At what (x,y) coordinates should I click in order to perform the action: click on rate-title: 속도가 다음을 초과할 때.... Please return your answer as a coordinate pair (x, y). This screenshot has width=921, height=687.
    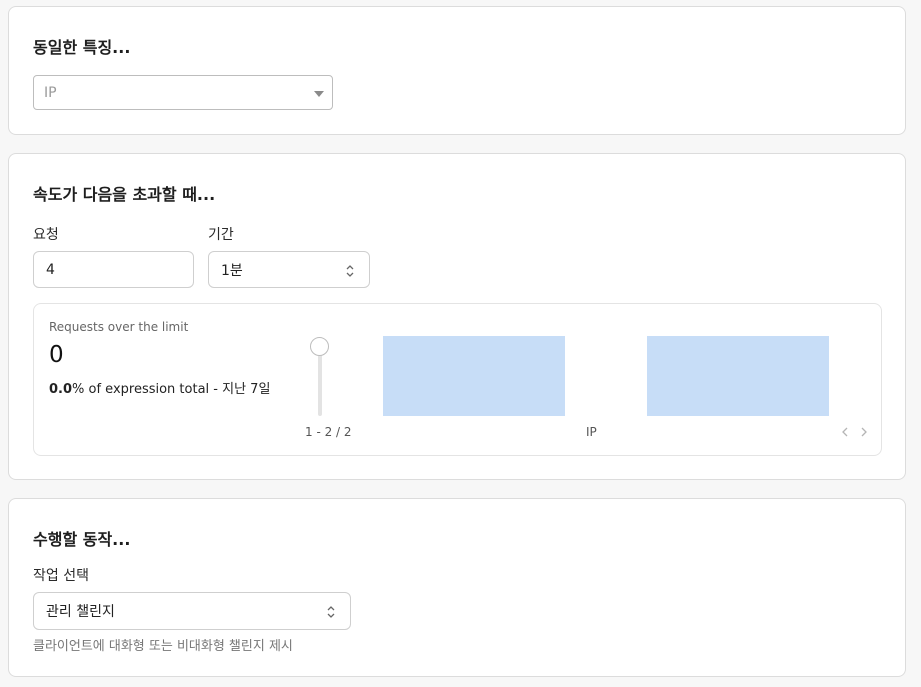
    Looking at the image, I should click on (124, 194).